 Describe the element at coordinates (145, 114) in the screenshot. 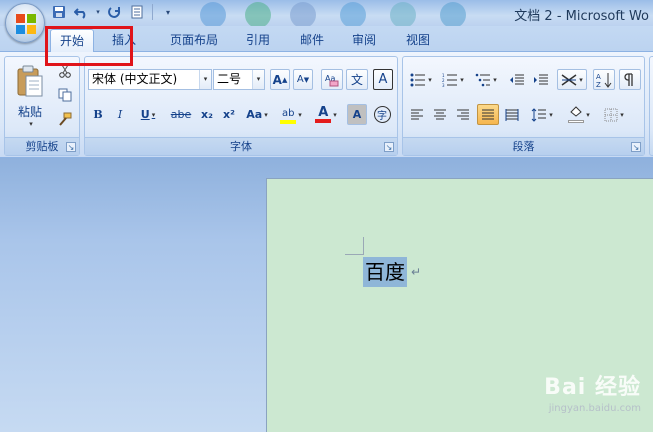

I see `underline-label: U` at that location.